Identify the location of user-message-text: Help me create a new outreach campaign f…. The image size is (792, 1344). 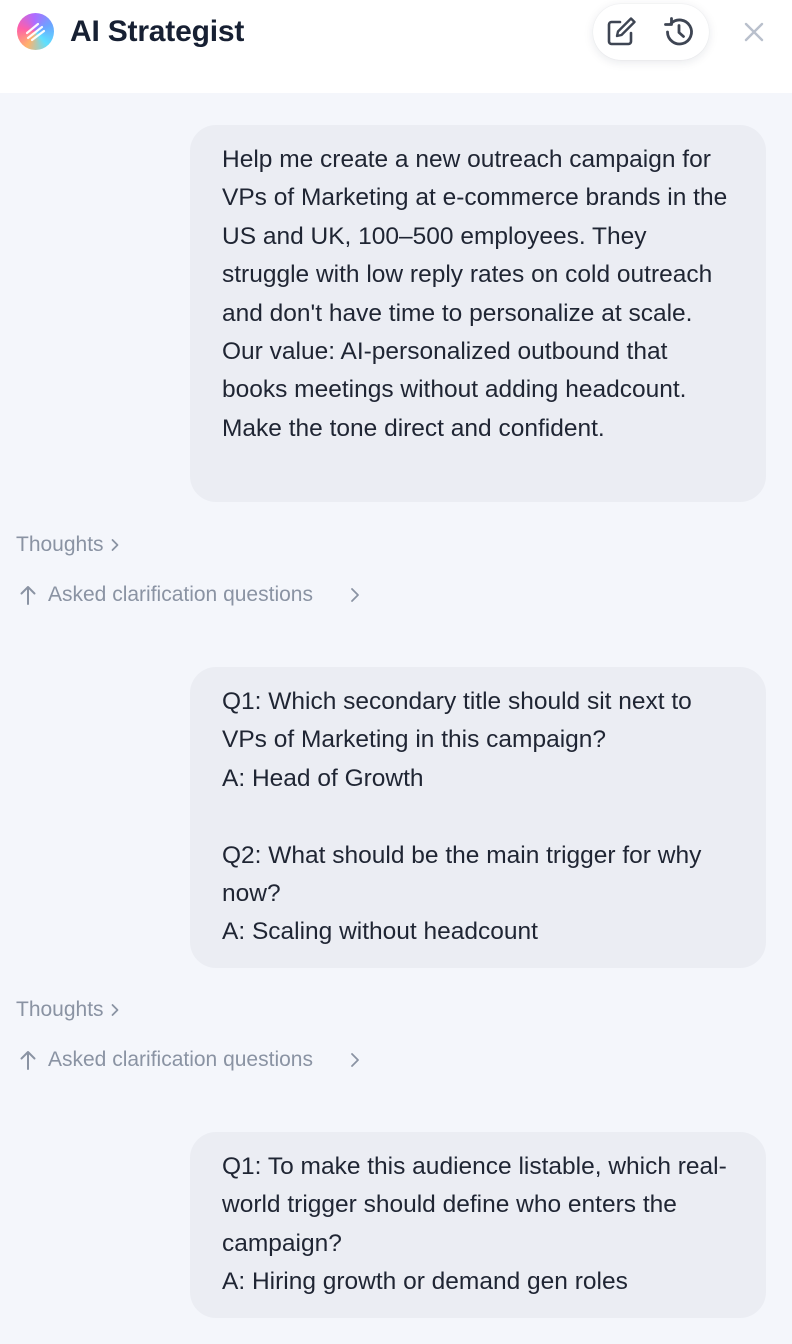
(478, 294).